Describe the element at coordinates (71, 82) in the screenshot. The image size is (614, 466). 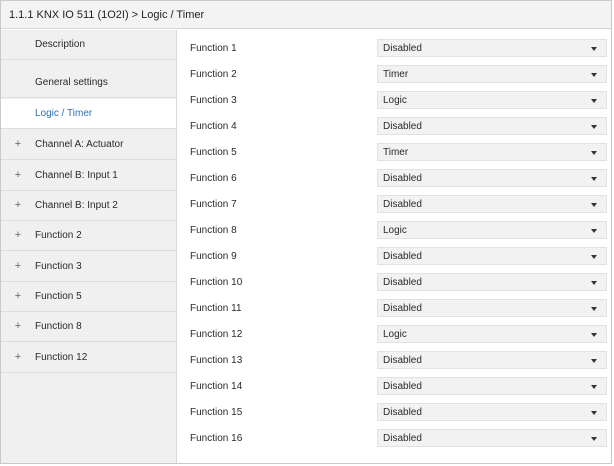
I see `sidebar-item-label: General settings` at that location.